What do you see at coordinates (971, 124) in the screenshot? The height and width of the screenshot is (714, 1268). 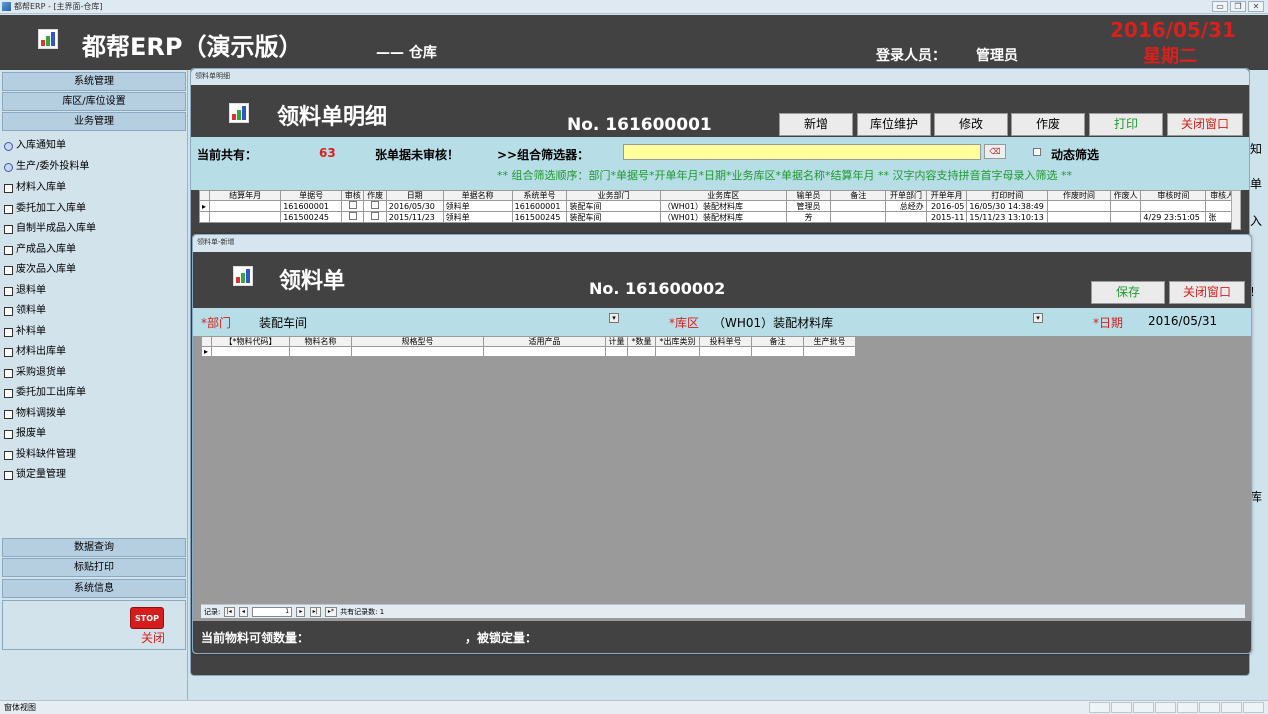 I see `edit-button: 修改` at bounding box center [971, 124].